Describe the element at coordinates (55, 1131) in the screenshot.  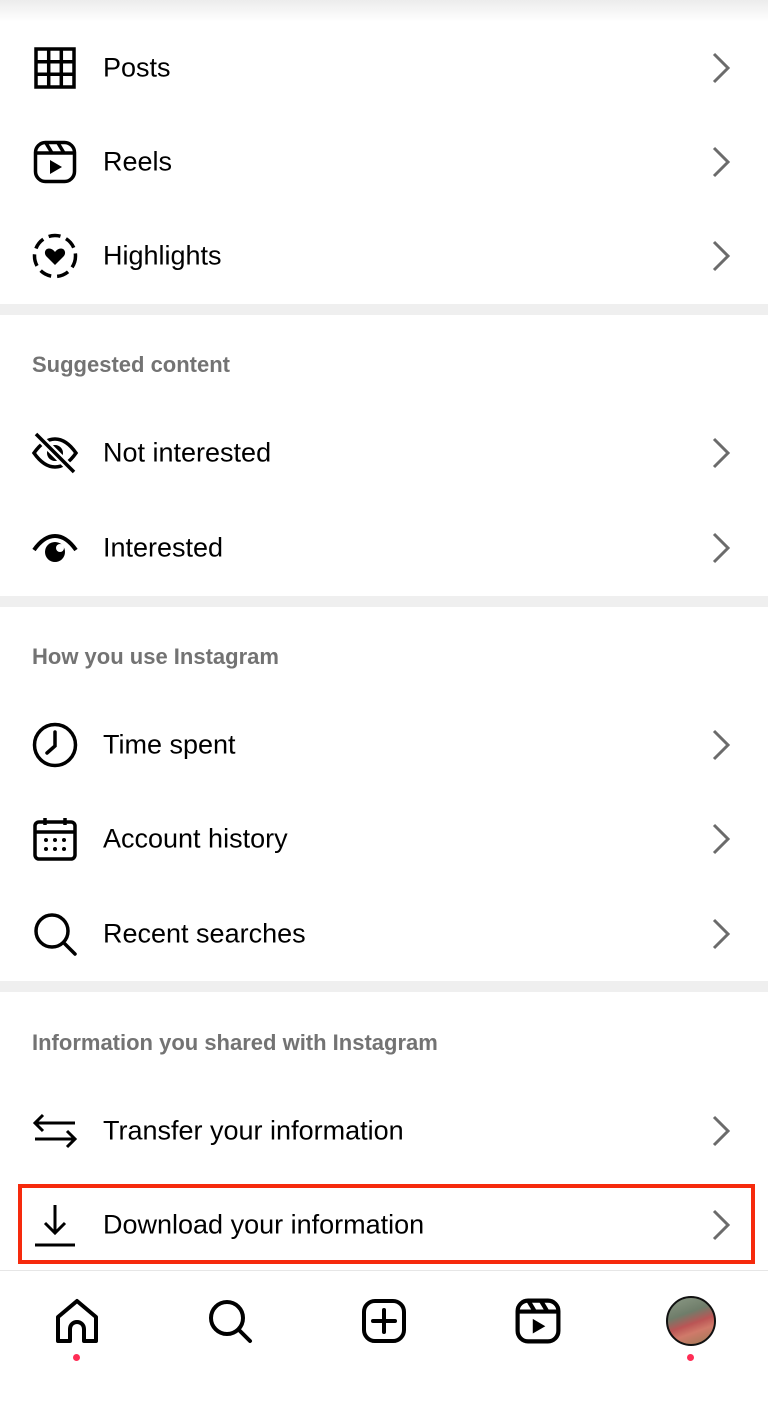
I see `transfer-icon` at that location.